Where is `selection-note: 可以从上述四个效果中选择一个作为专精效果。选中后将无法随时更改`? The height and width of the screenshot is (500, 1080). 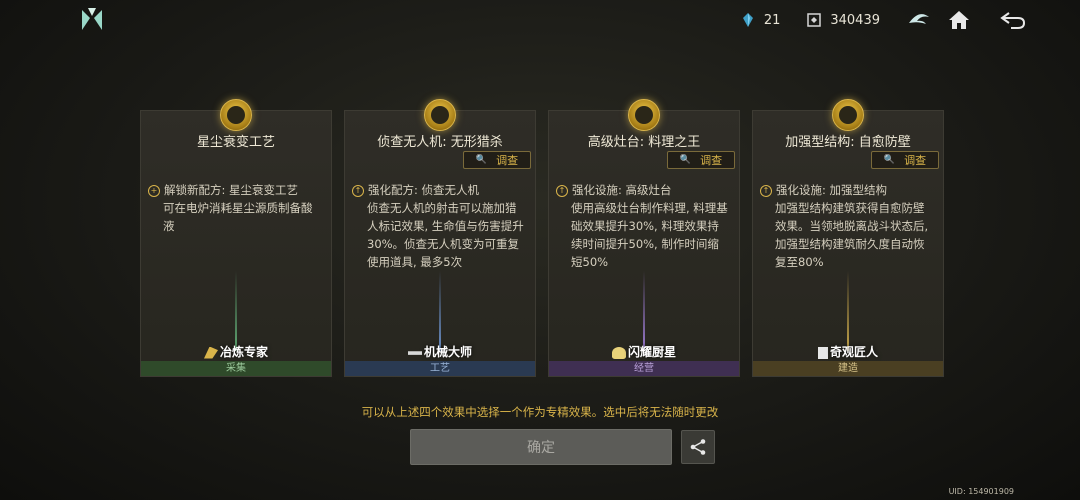
selection-note: 可以从上述四个效果中选择一个作为专精效果。选中后将无法随时更改 is located at coordinates (540, 412).